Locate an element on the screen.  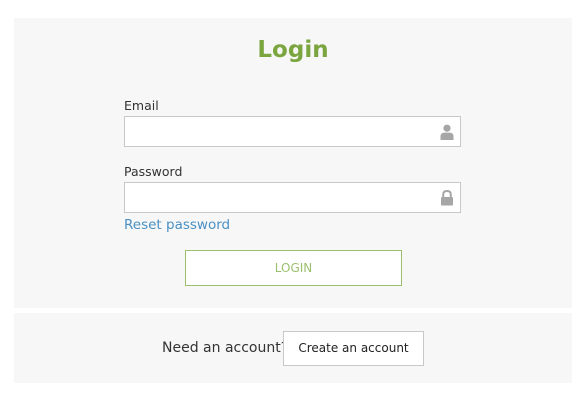
password-field-container is located at coordinates (292, 197).